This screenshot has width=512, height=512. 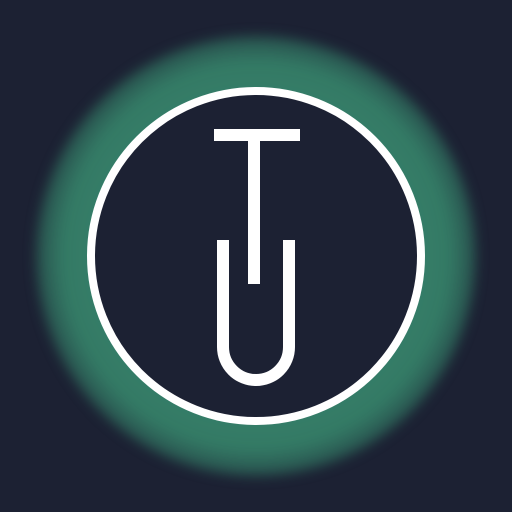 I want to click on t-stem, so click(x=254, y=206).